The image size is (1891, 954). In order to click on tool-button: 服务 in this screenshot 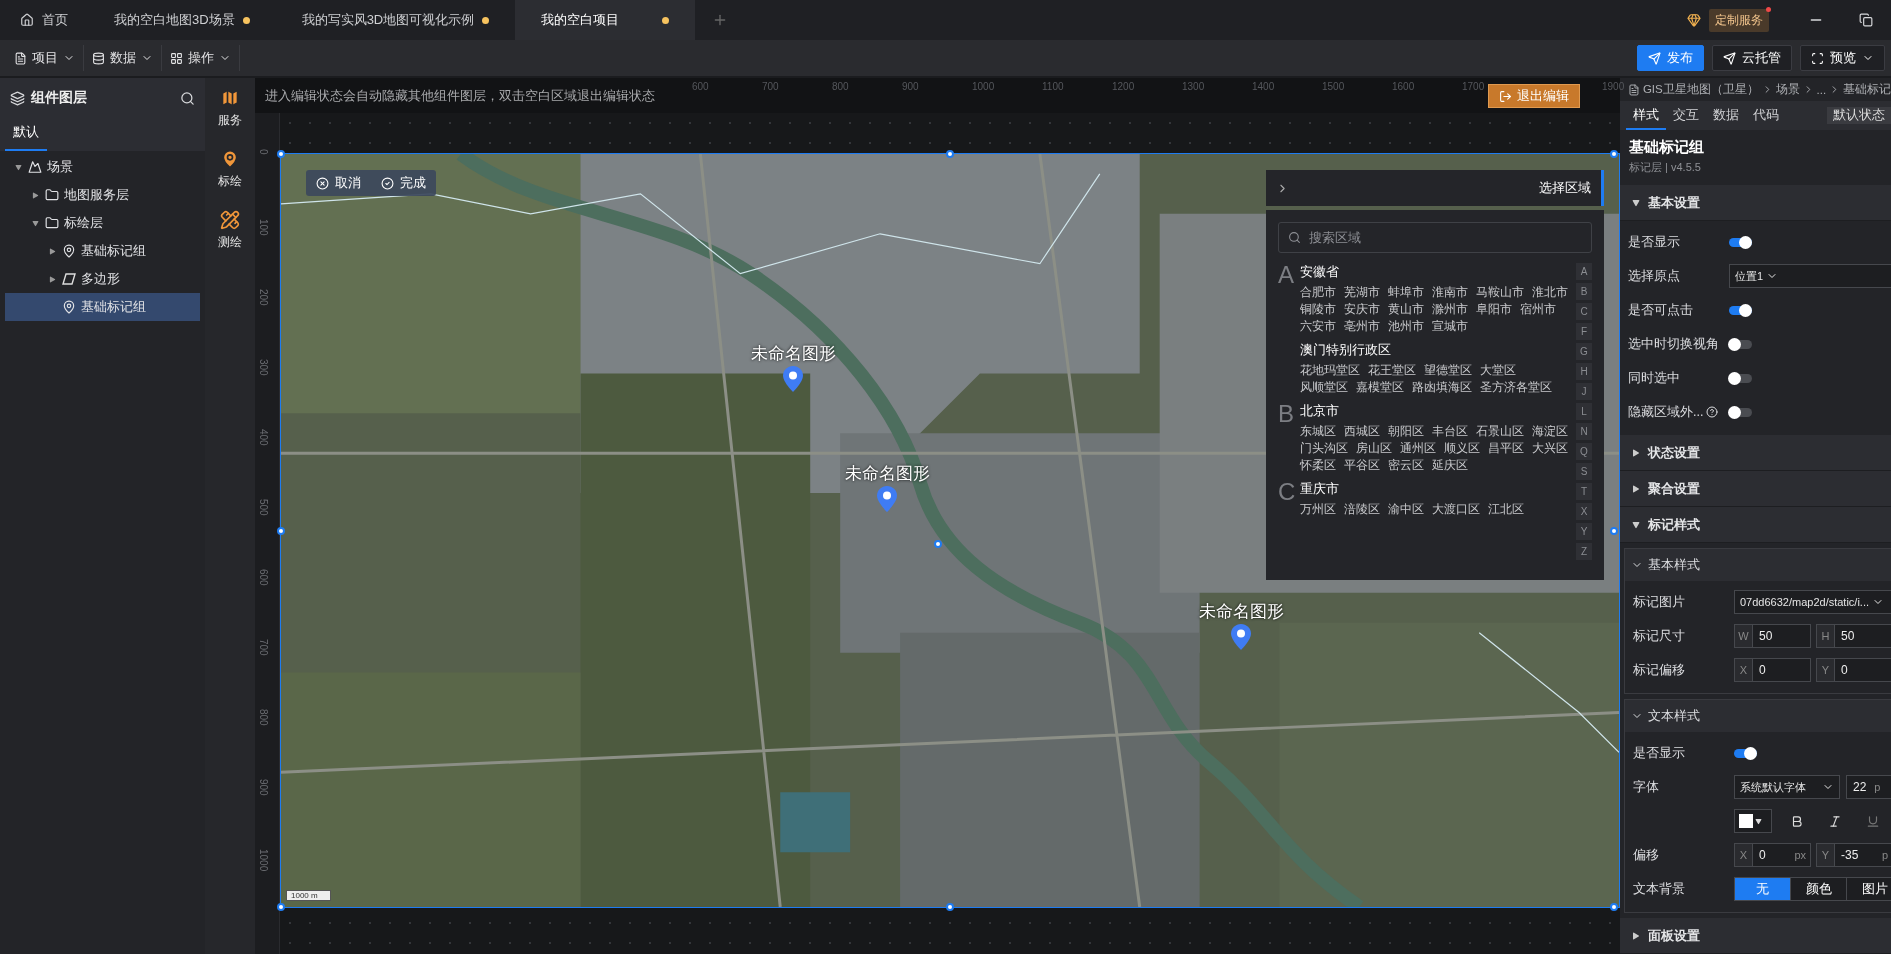, I will do `click(230, 108)`.